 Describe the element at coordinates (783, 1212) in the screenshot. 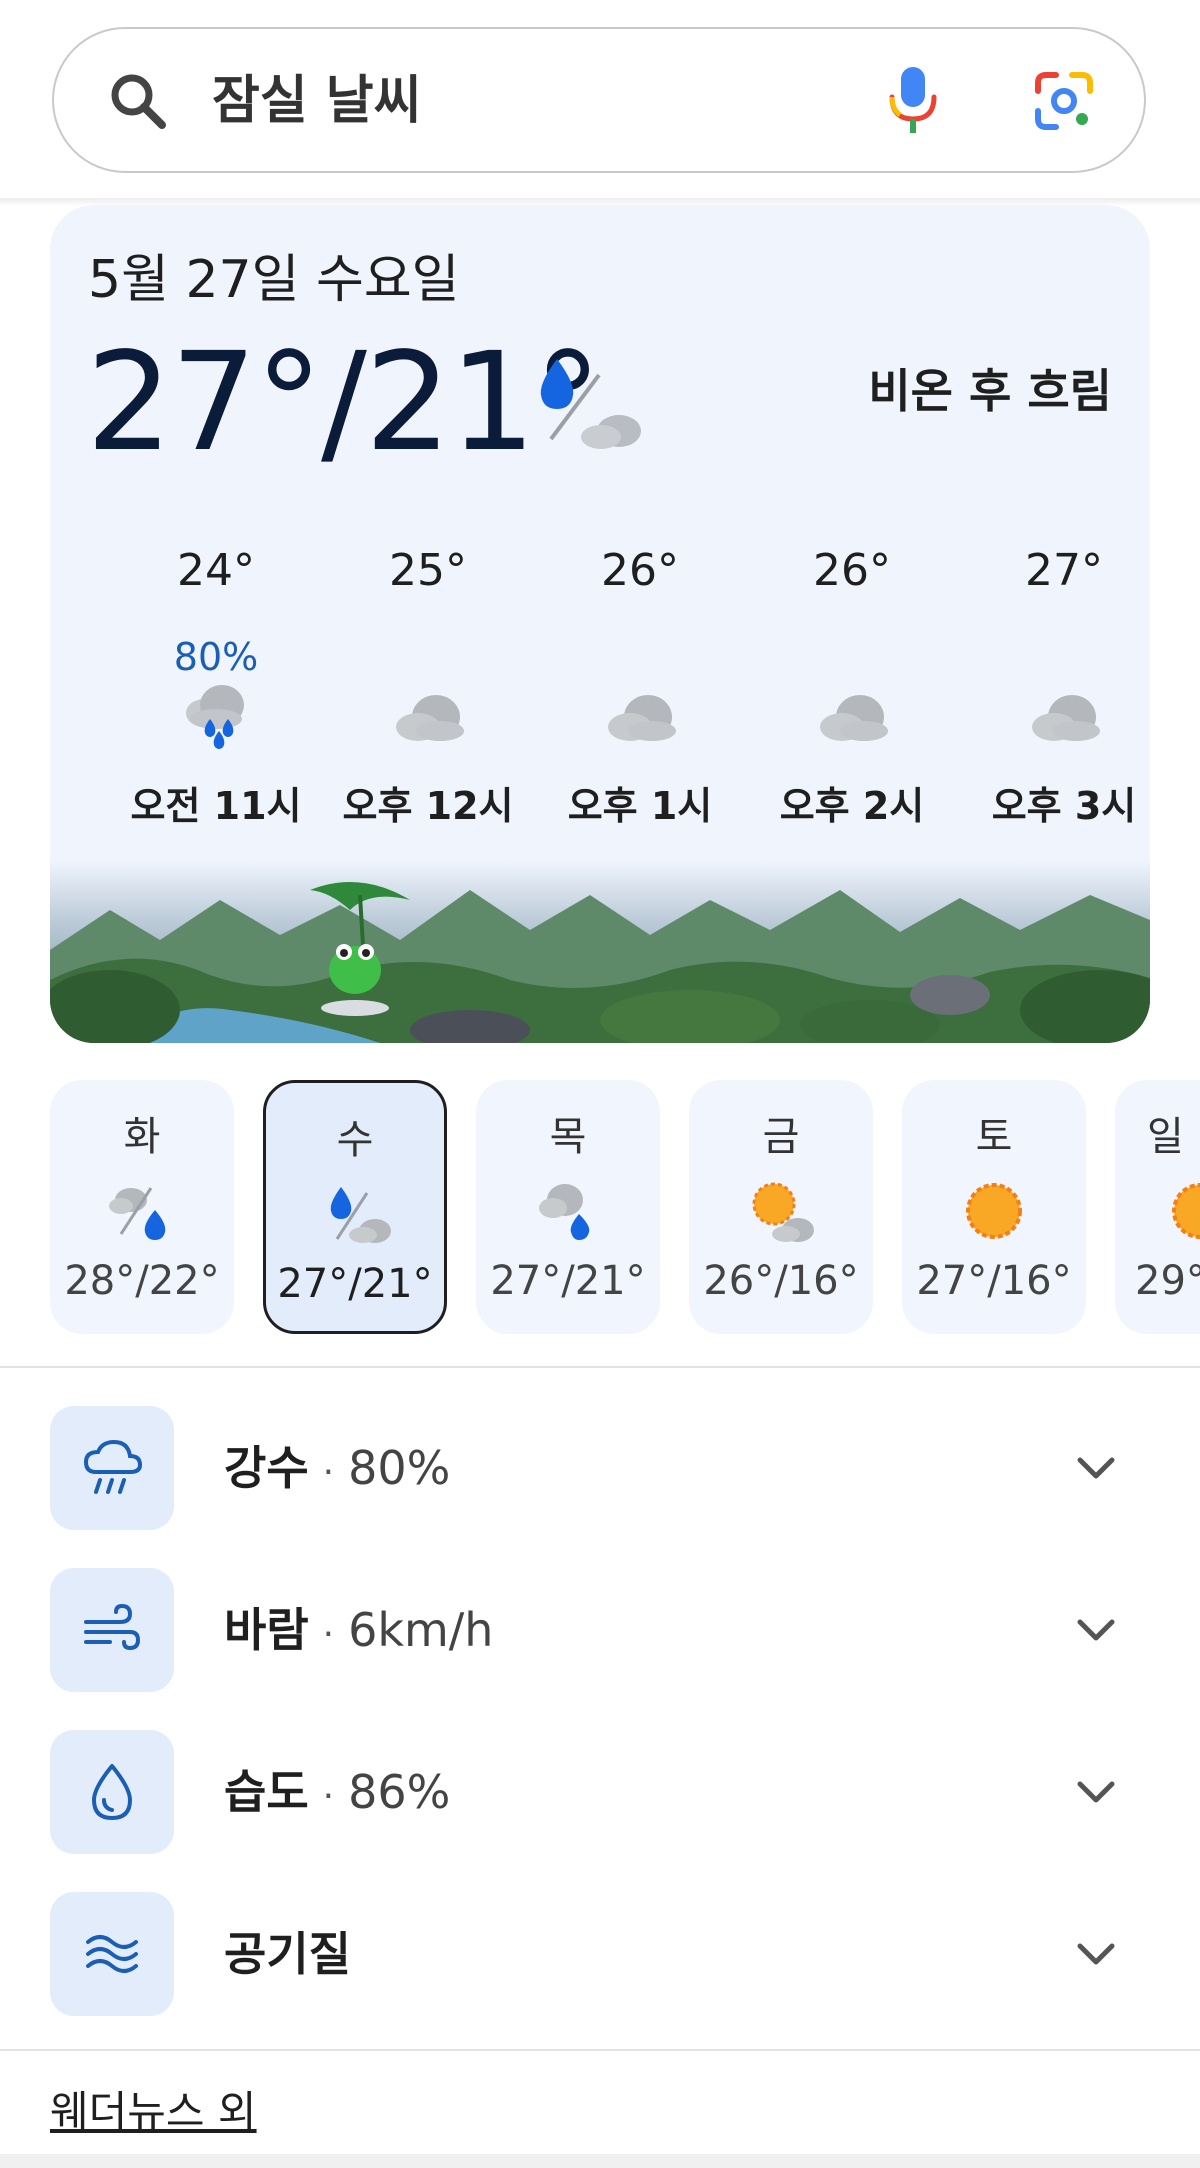

I see `sun-cloud-icon` at that location.